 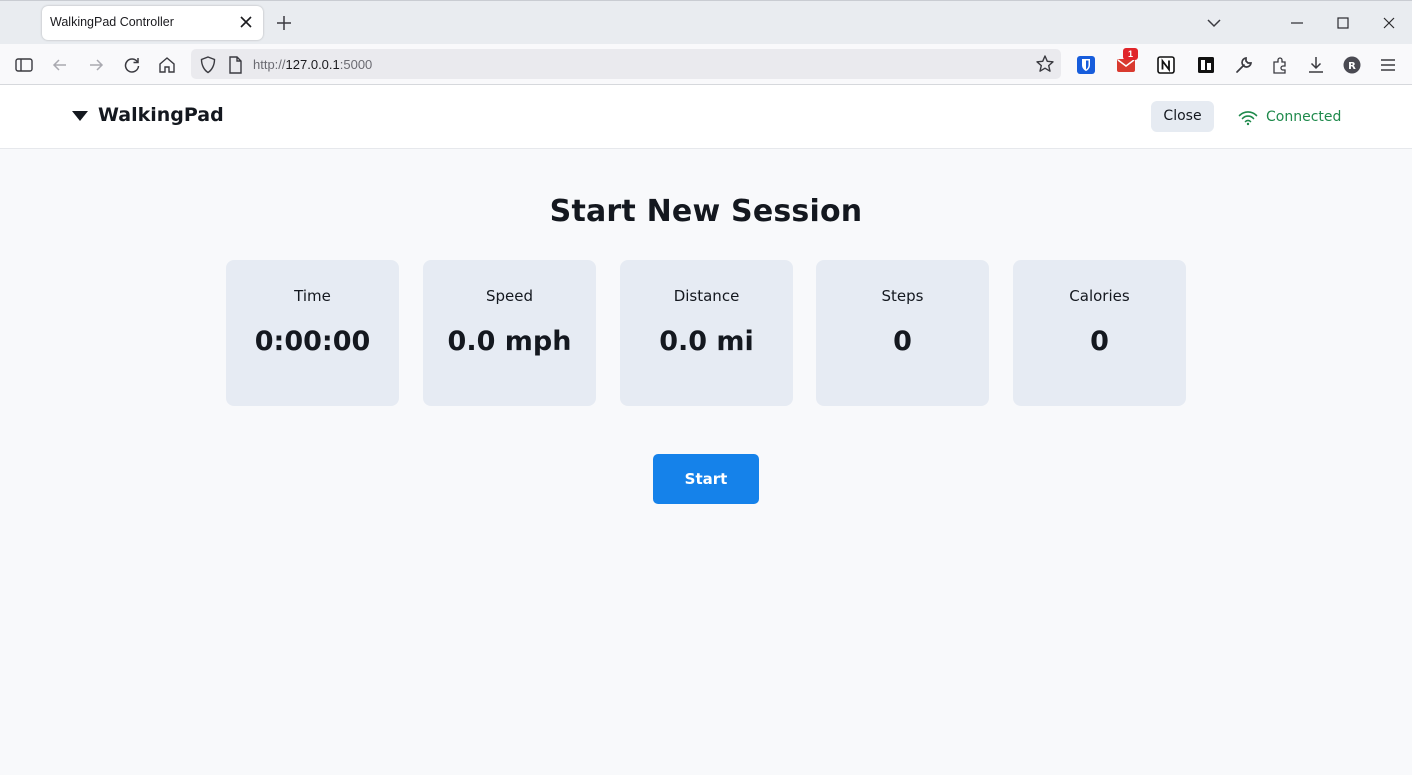 I want to click on url-host: 127.0.0.1, so click(x=312, y=64).